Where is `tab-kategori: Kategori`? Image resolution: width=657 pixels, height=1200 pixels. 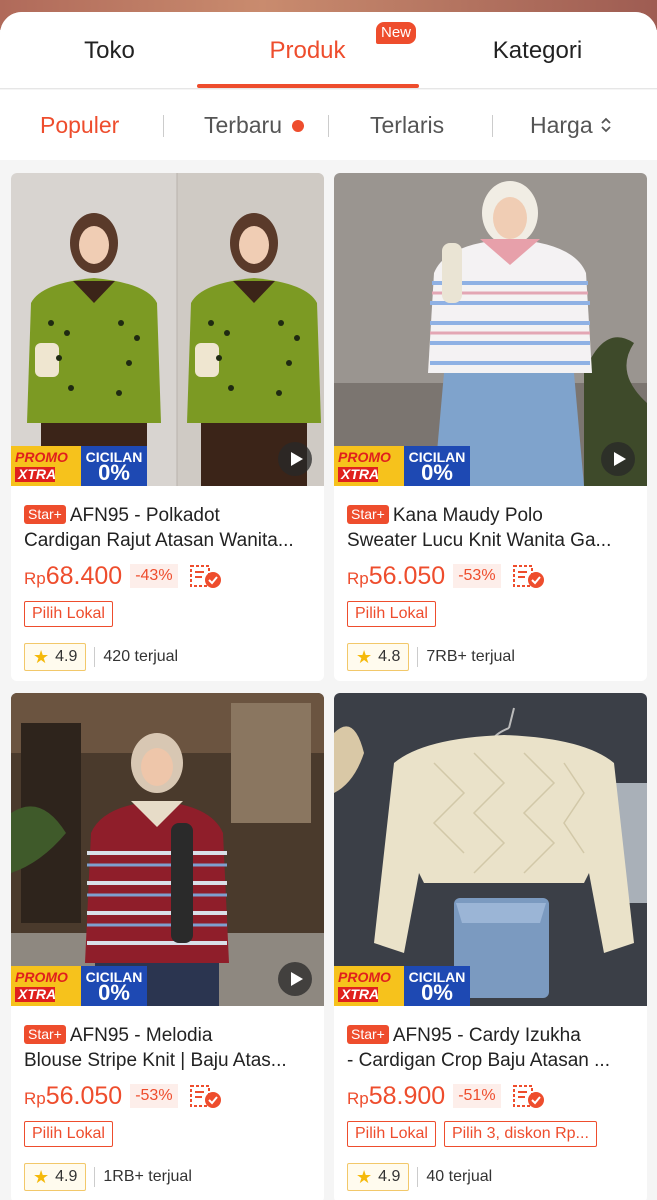 tab-kategori: Kategori is located at coordinates (537, 50).